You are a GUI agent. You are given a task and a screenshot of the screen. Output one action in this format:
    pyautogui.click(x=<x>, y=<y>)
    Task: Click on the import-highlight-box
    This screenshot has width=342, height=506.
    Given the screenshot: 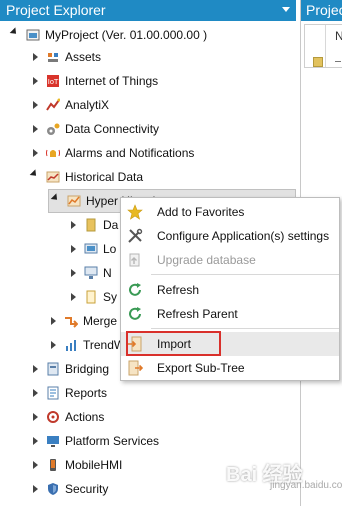 What is the action you would take?
    pyautogui.click(x=173, y=343)
    